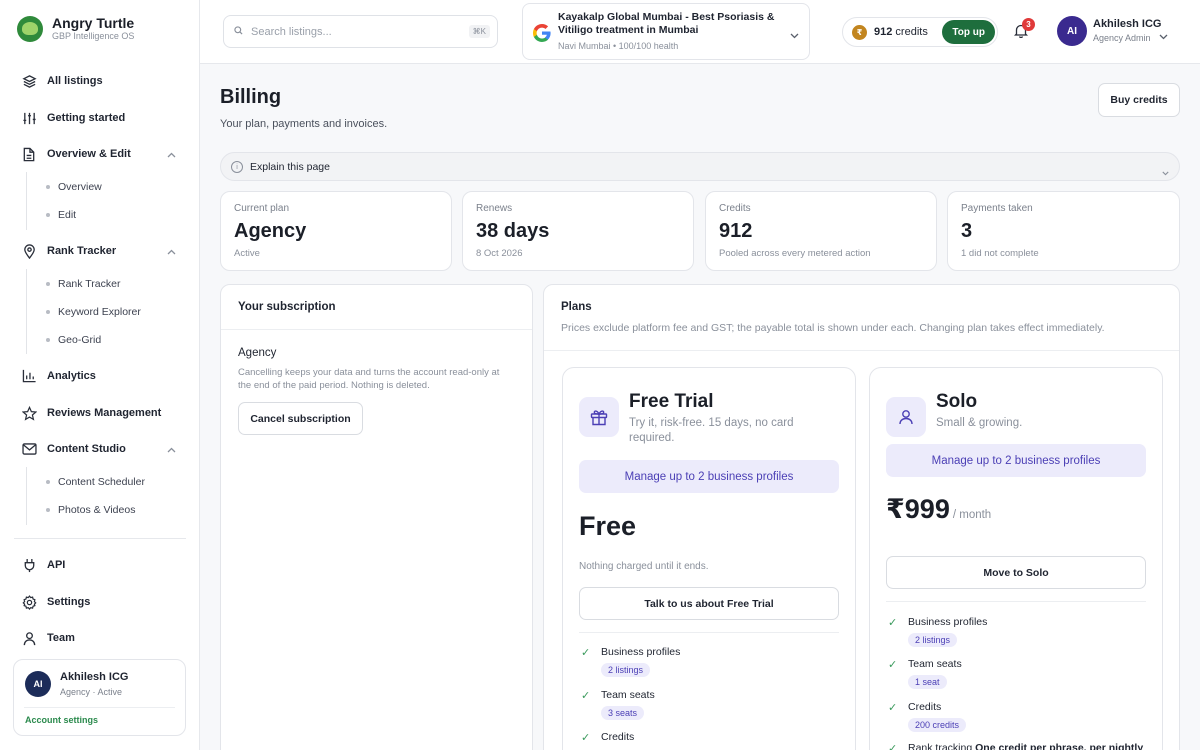 This screenshot has width=1200, height=750. What do you see at coordinates (1016, 572) in the screenshot?
I see `move-to-solo-button: Move to Solo` at bounding box center [1016, 572].